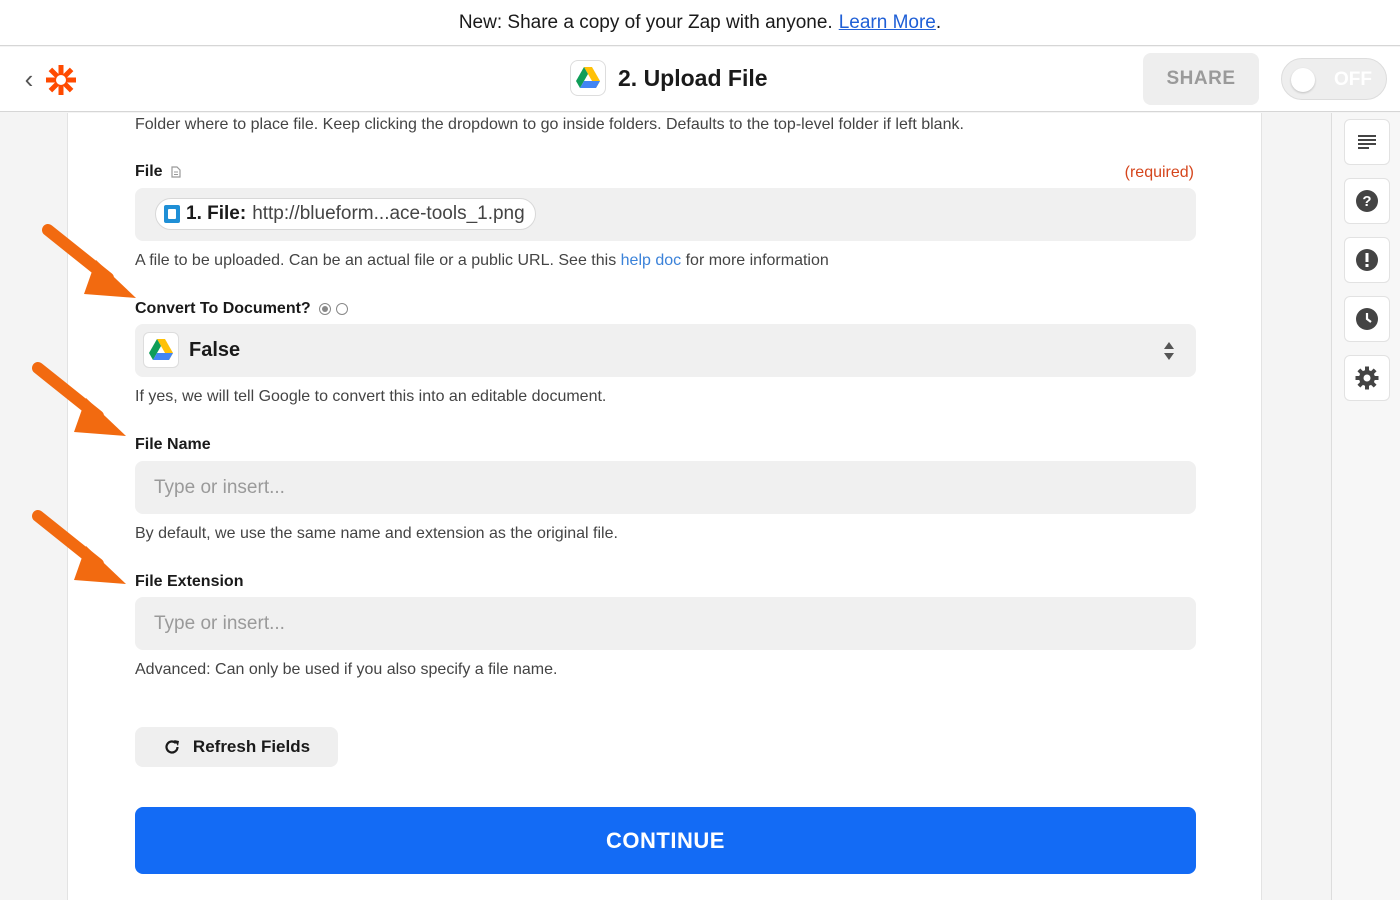 The height and width of the screenshot is (900, 1400). What do you see at coordinates (223, 308) in the screenshot?
I see `convert-label-text: Convert To Document?` at bounding box center [223, 308].